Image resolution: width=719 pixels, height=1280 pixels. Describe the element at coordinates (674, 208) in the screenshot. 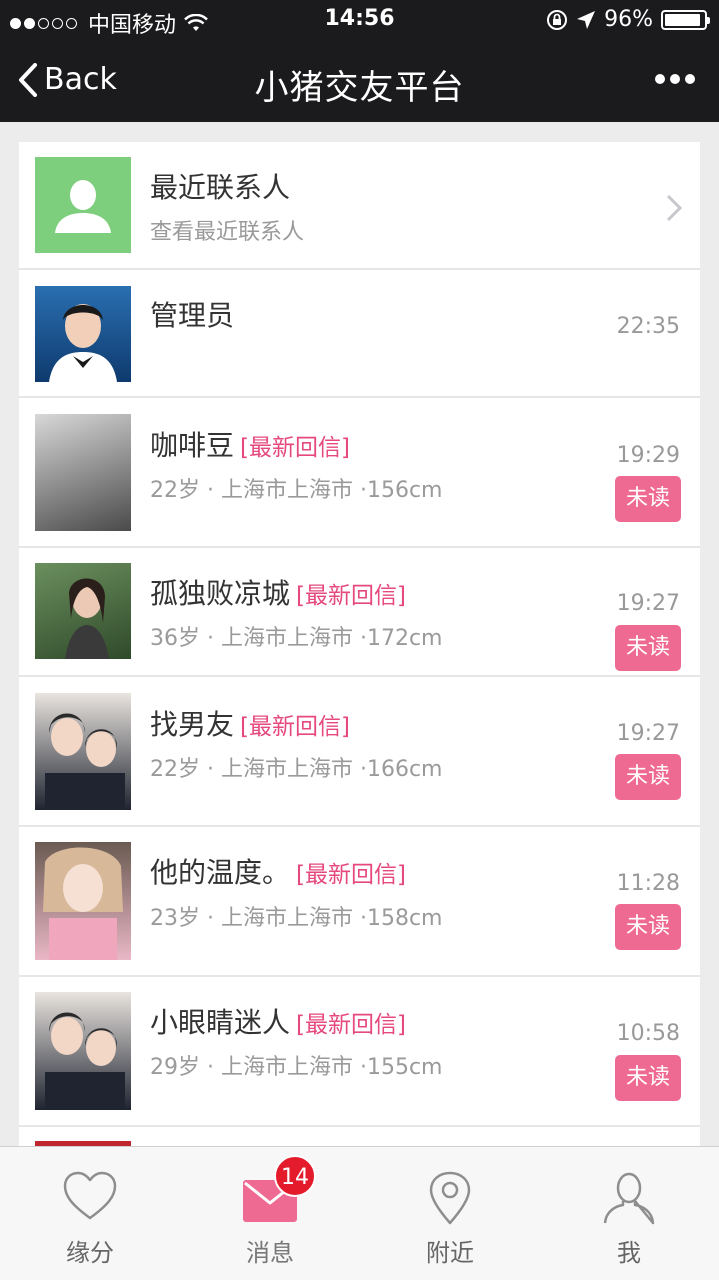

I see `chevron-right-icon` at that location.